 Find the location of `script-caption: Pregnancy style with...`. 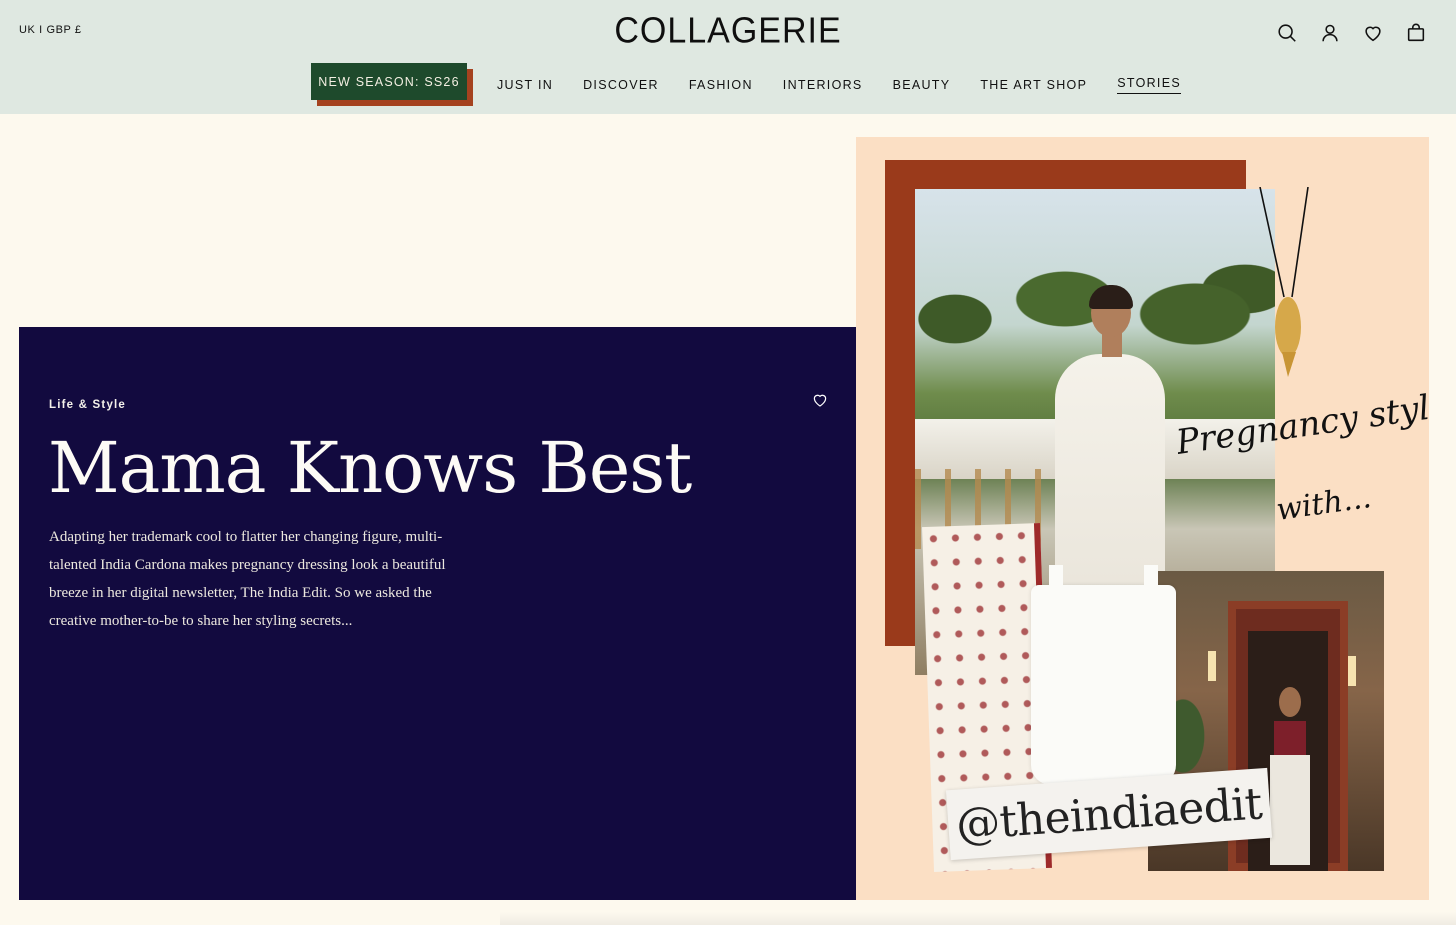

script-caption: Pregnancy style with... is located at coordinates (1303, 460).